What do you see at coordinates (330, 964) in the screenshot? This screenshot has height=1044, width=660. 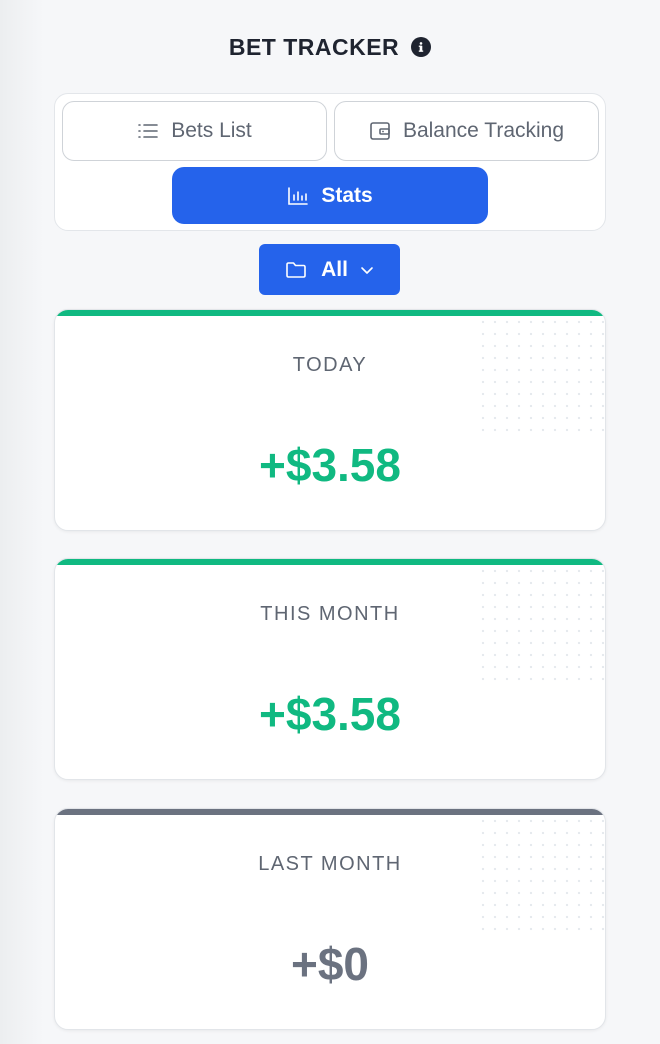 I see `stat-value: +$0` at bounding box center [330, 964].